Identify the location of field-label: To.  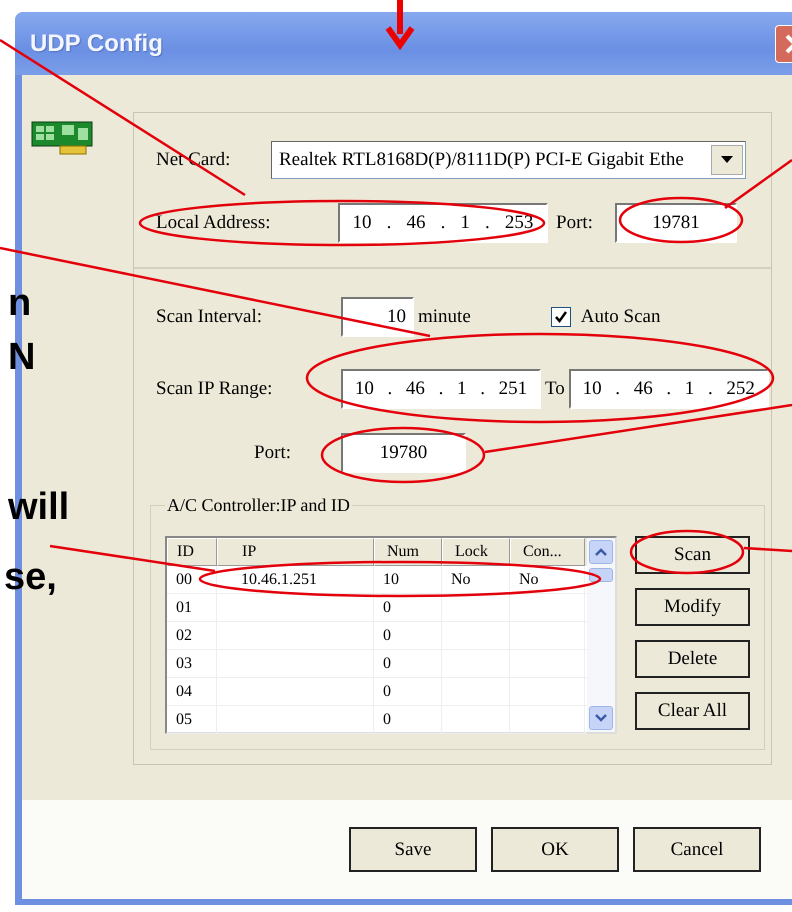
(555, 389).